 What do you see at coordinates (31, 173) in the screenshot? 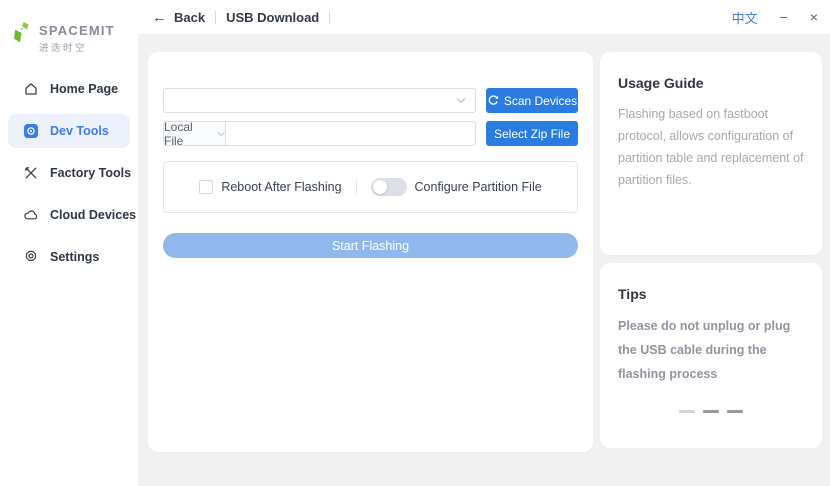
I see `factory-tools-icon` at bounding box center [31, 173].